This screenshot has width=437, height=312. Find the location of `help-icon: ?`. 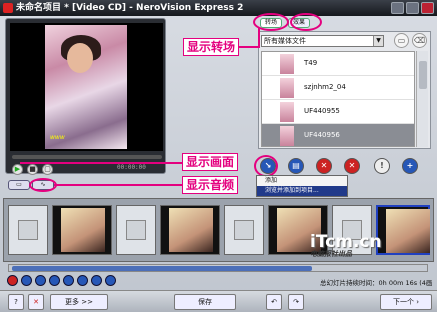

help-icon: ? is located at coordinates (16, 302).